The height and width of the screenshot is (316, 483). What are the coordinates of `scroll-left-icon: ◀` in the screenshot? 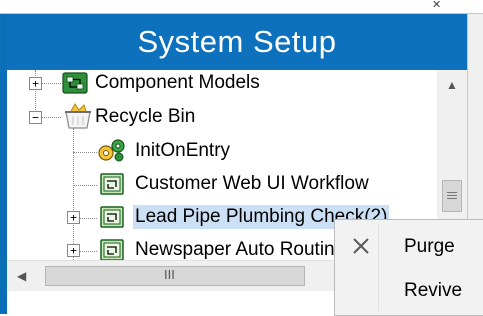 It's located at (21, 276).